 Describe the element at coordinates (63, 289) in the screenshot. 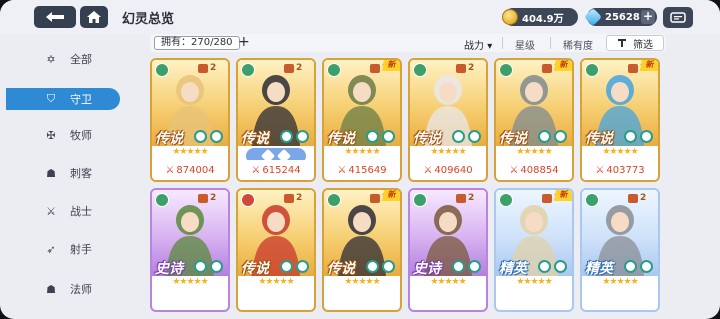

I see `sidebar-item-6: ☗ 法师` at that location.